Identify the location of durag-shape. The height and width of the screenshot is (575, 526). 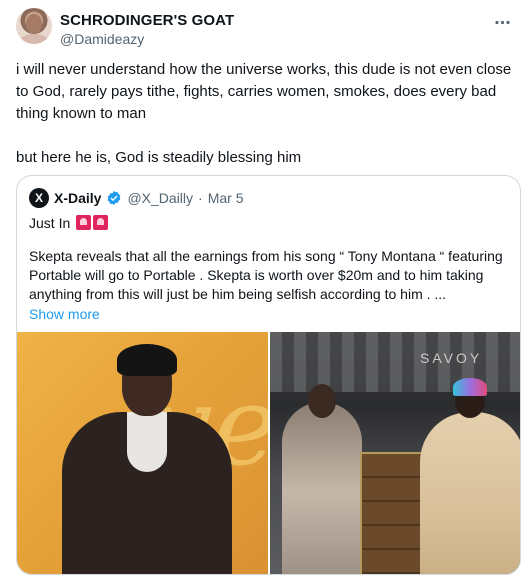
(147, 360).